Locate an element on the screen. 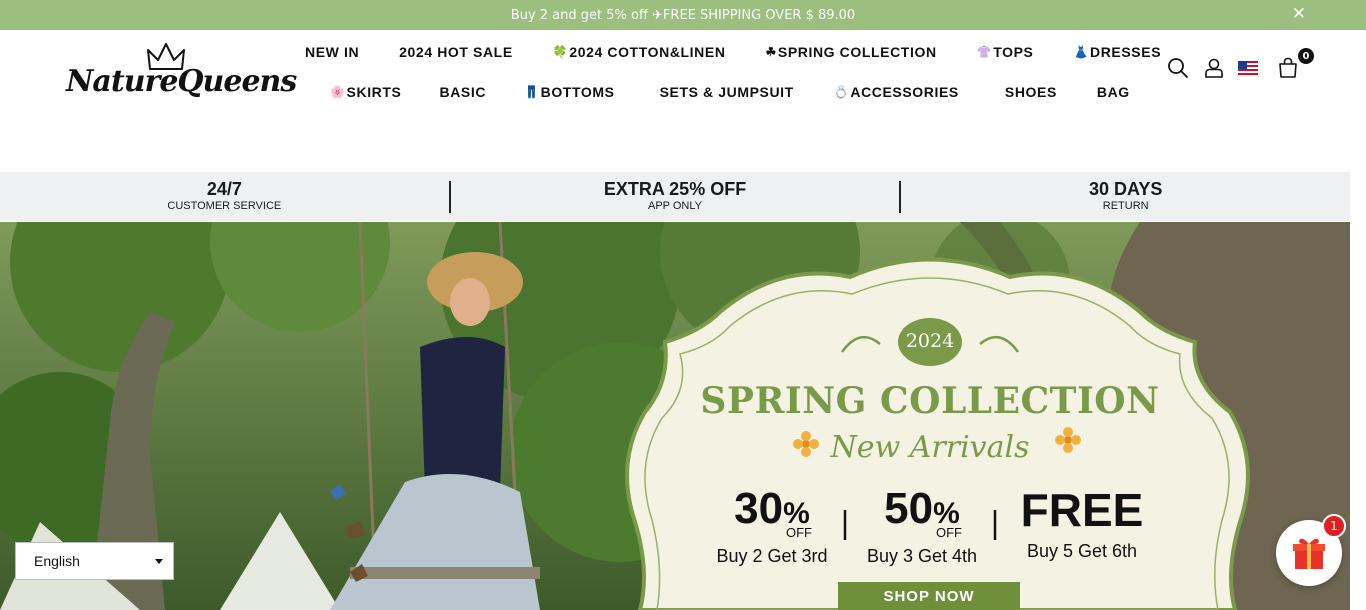 This screenshot has width=1366, height=610. nav-item-bottoms: 👖 BOTTOMS is located at coordinates (569, 92).